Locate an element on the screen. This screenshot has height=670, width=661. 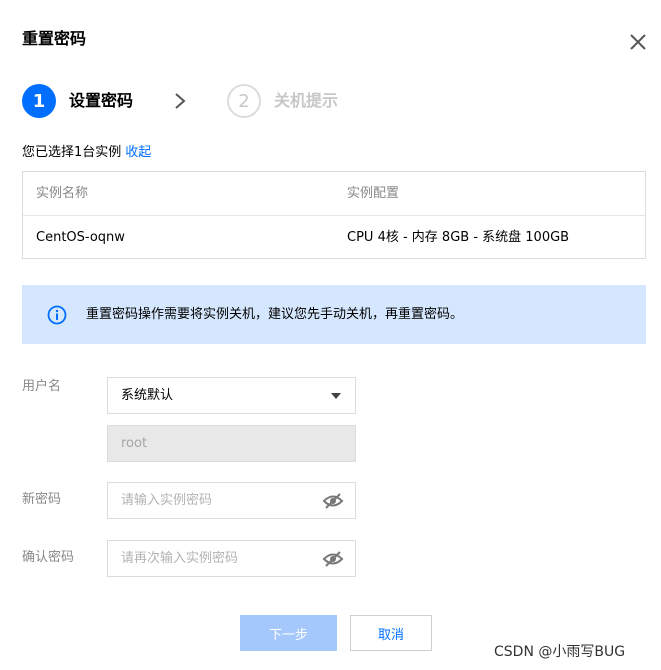
table-row: CentOS-oqnw CPU 4核 - 内存 8GB - 系统盘 100GB is located at coordinates (334, 238).